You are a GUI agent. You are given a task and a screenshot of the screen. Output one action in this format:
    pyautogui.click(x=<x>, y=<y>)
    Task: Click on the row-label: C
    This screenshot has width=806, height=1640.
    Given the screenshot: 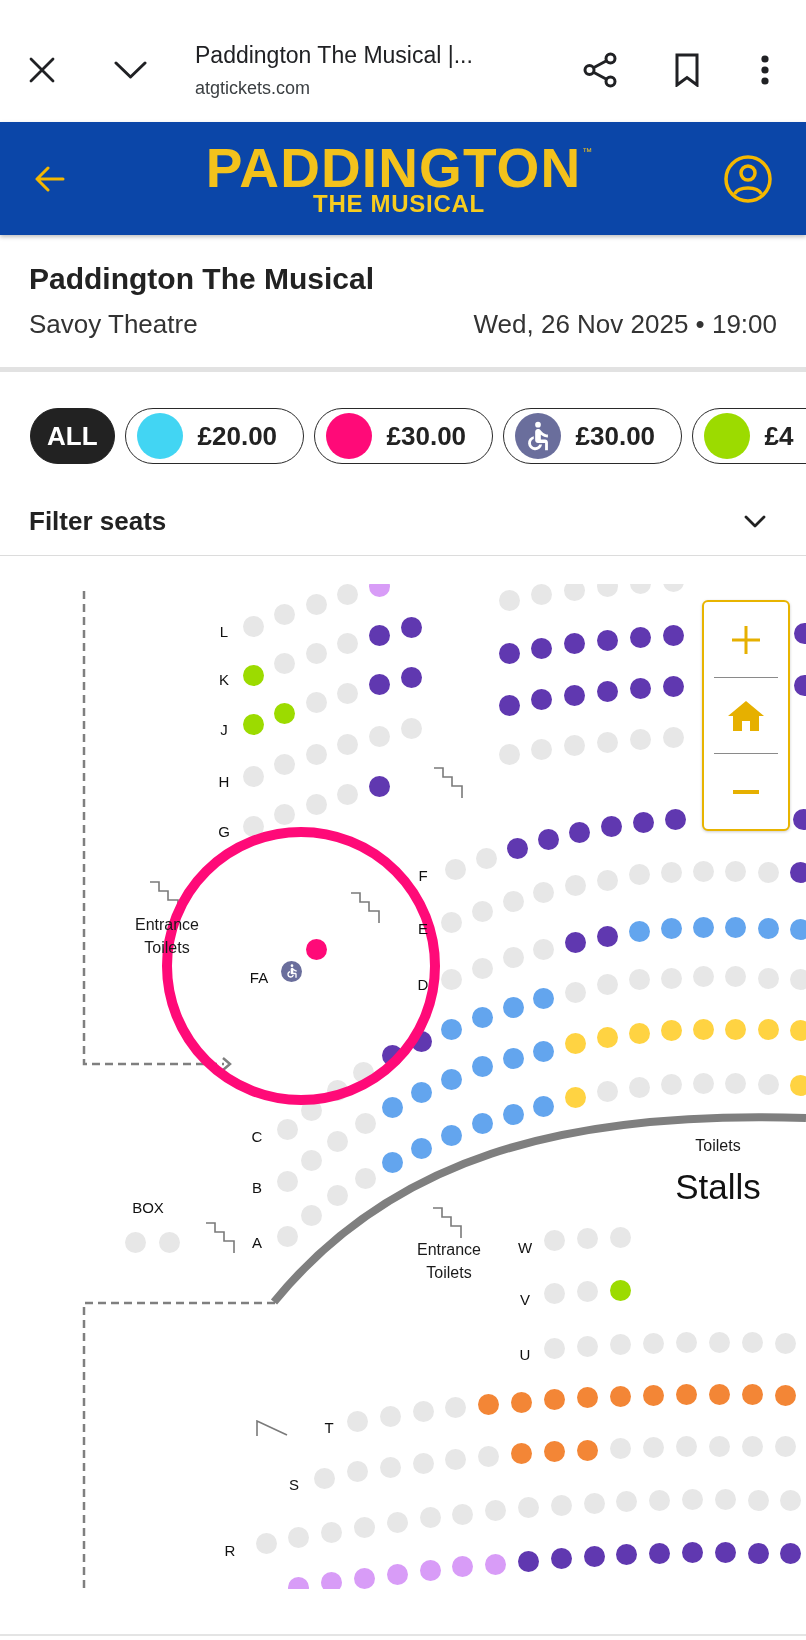 What is the action you would take?
    pyautogui.click(x=257, y=1137)
    